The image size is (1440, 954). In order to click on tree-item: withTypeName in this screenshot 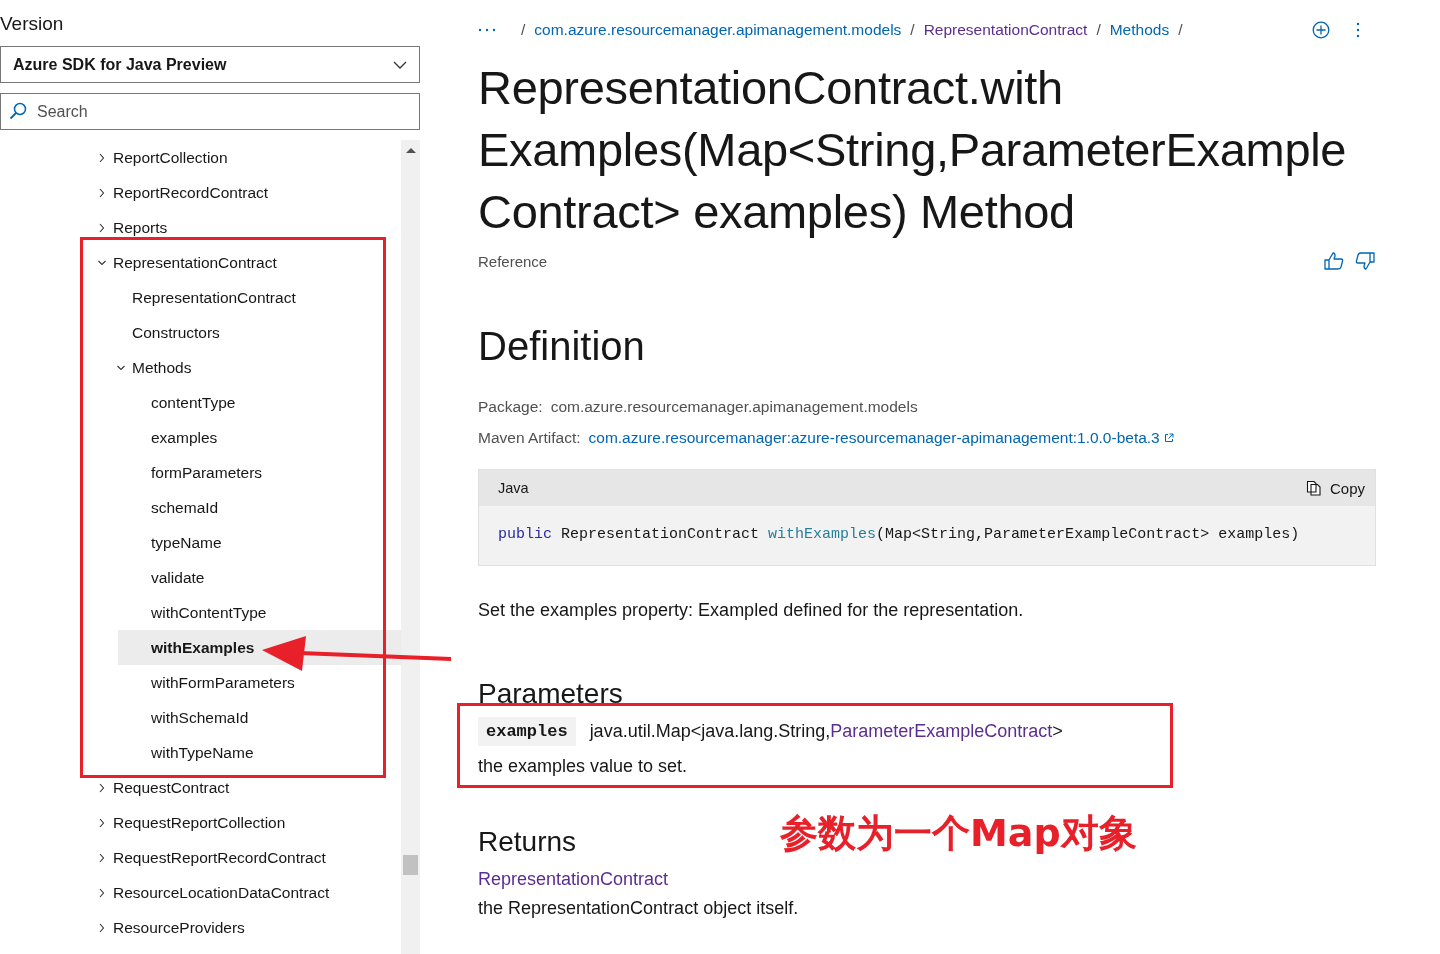, I will do `click(259, 752)`.